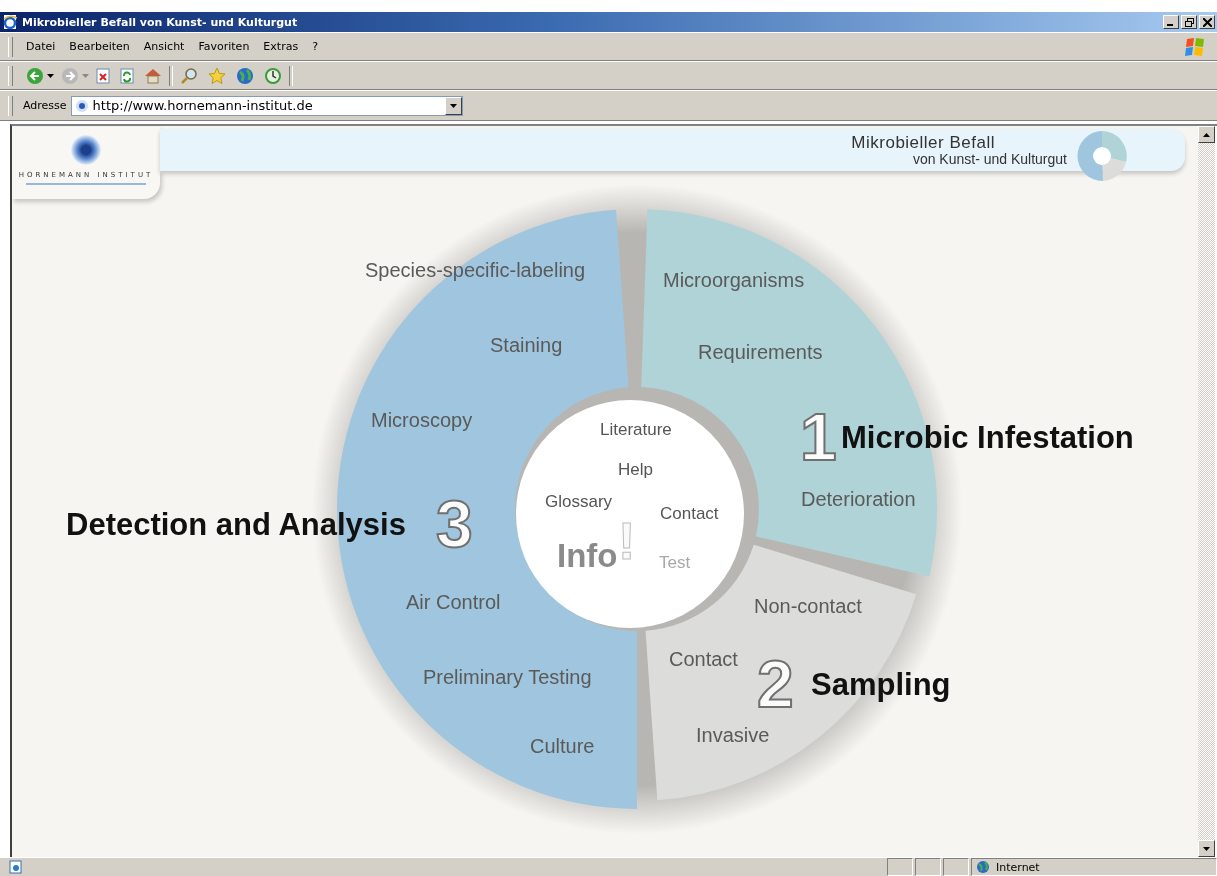  I want to click on logo-icon, so click(86, 150).